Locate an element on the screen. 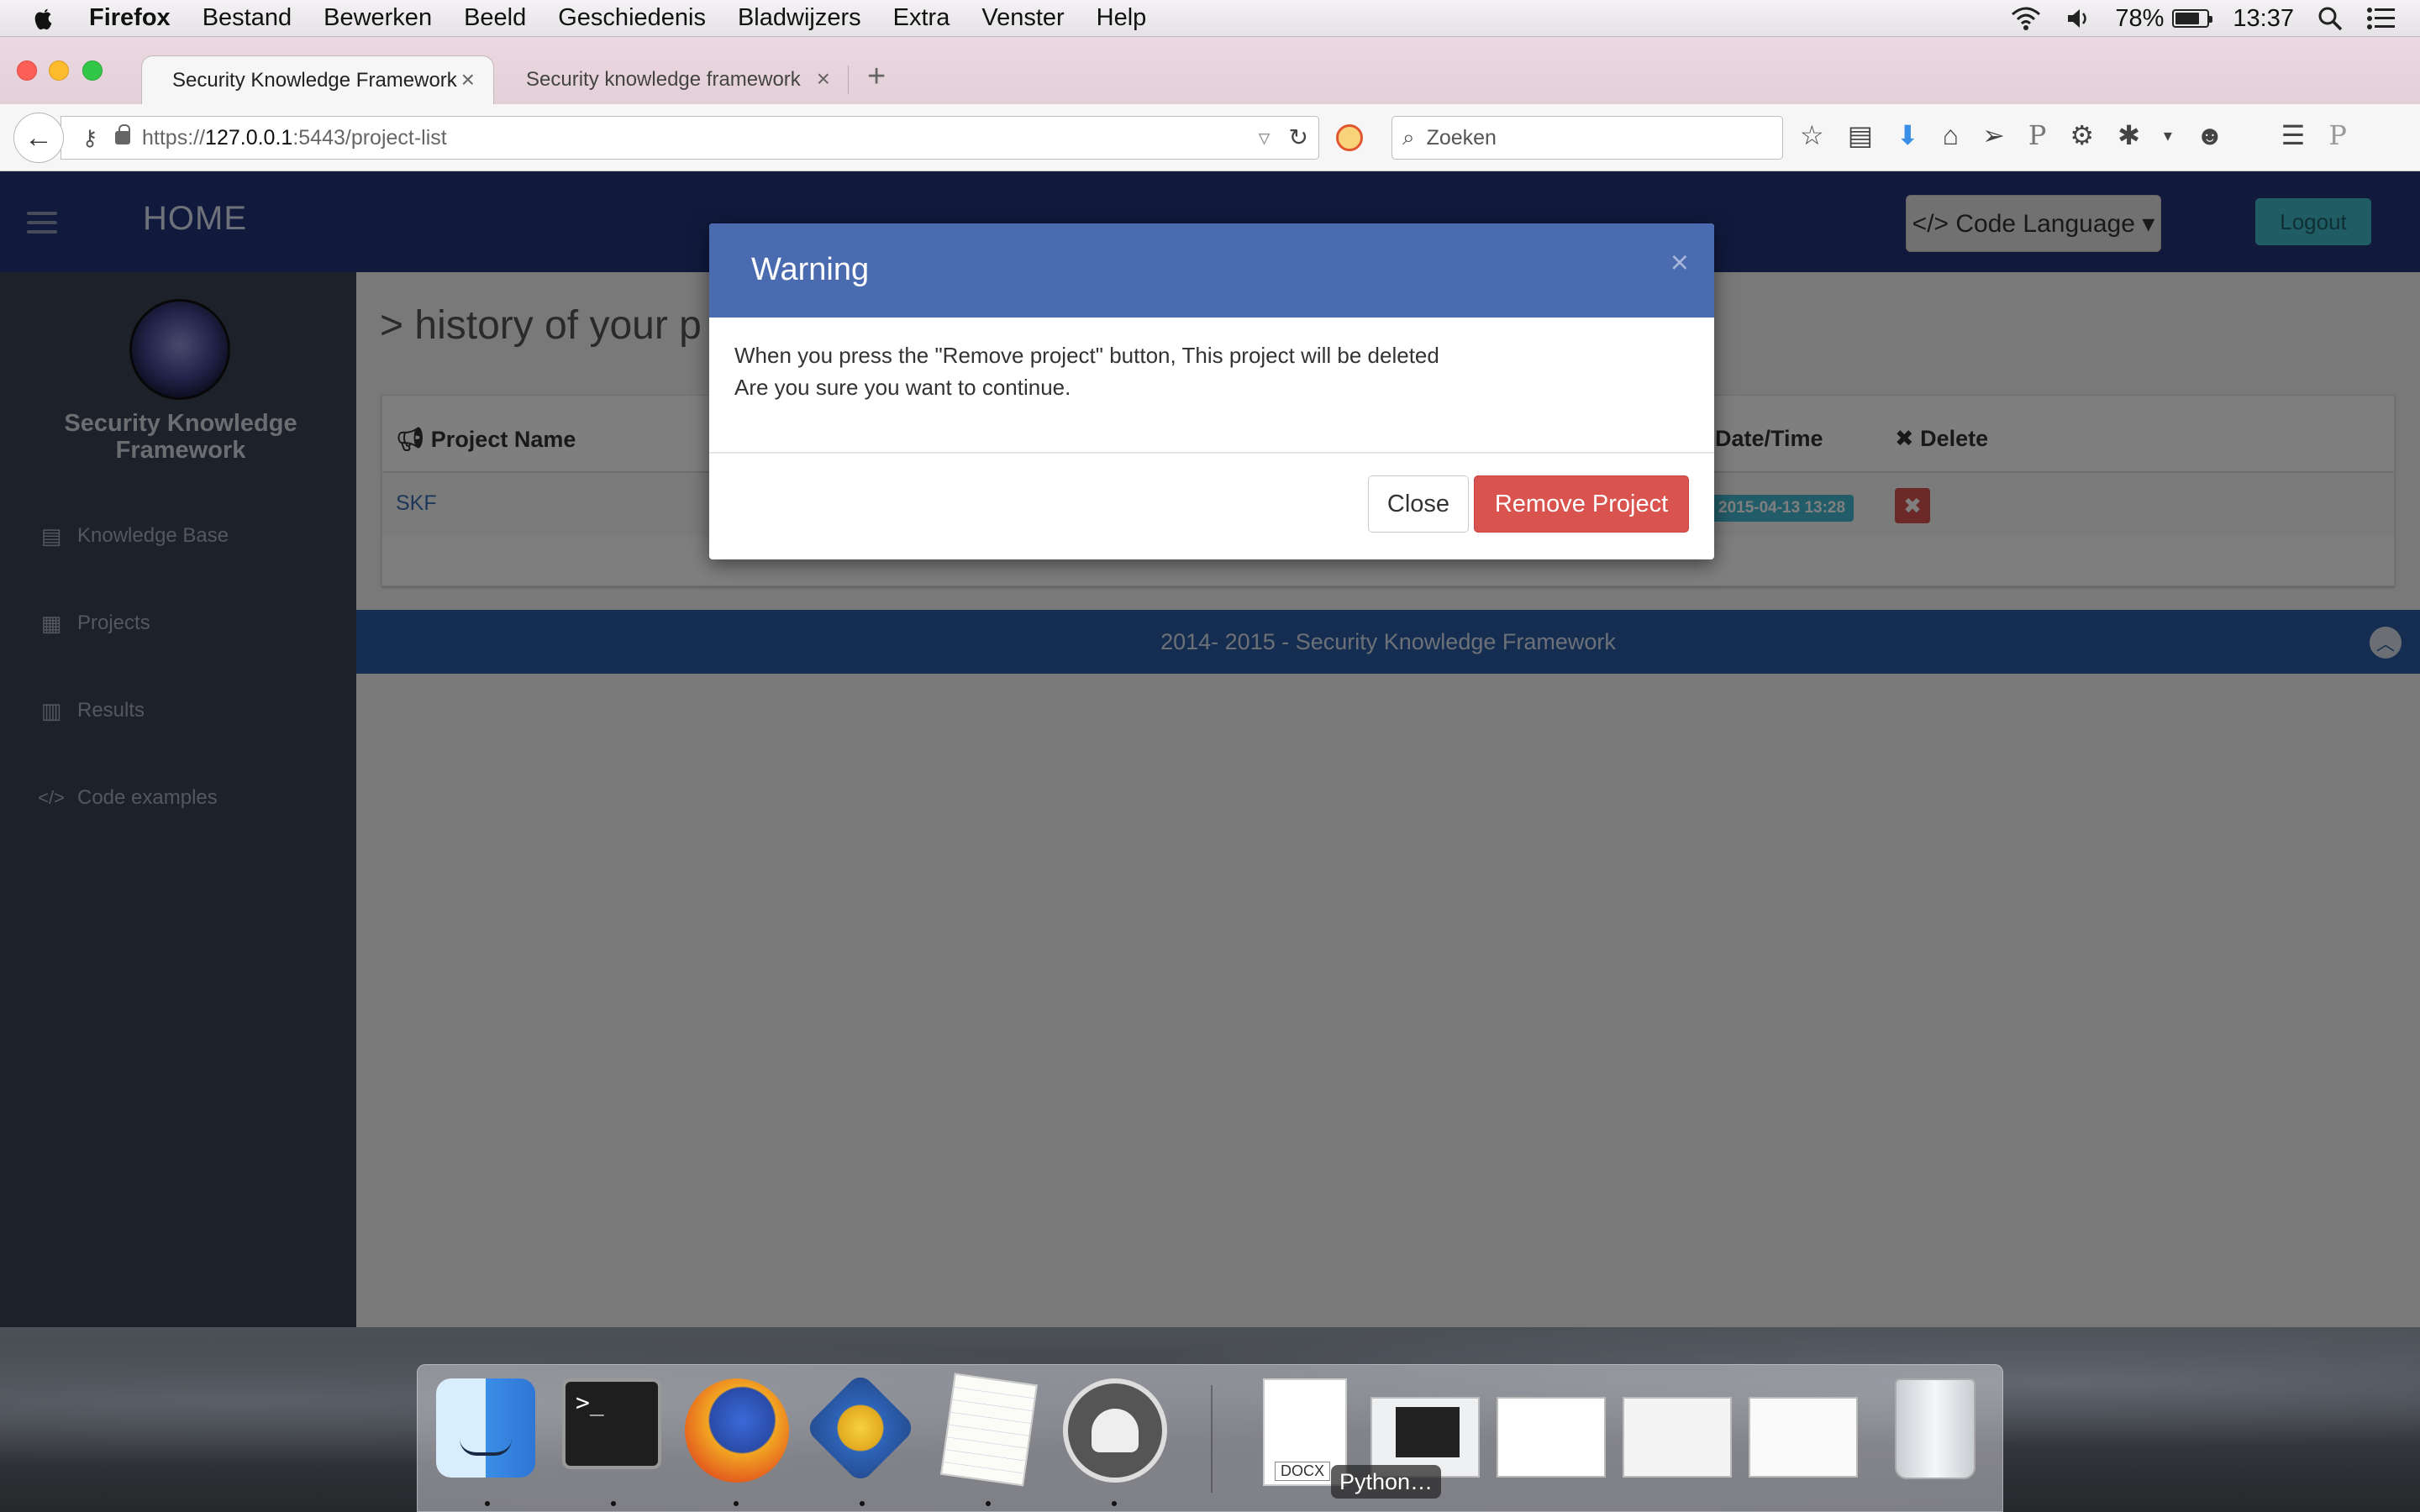 The width and height of the screenshot is (2420, 1512). dock-separator is located at coordinates (1212, 1439).